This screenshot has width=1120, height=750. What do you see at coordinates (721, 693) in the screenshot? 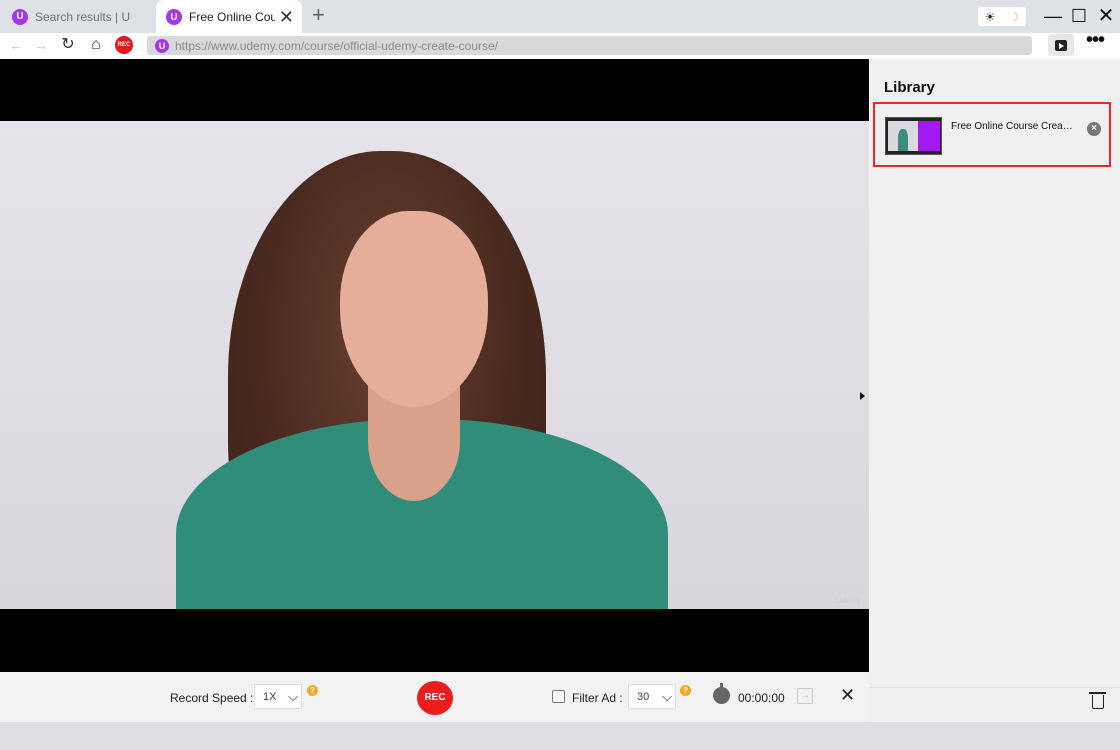
I see `stopwatch-icon` at bounding box center [721, 693].